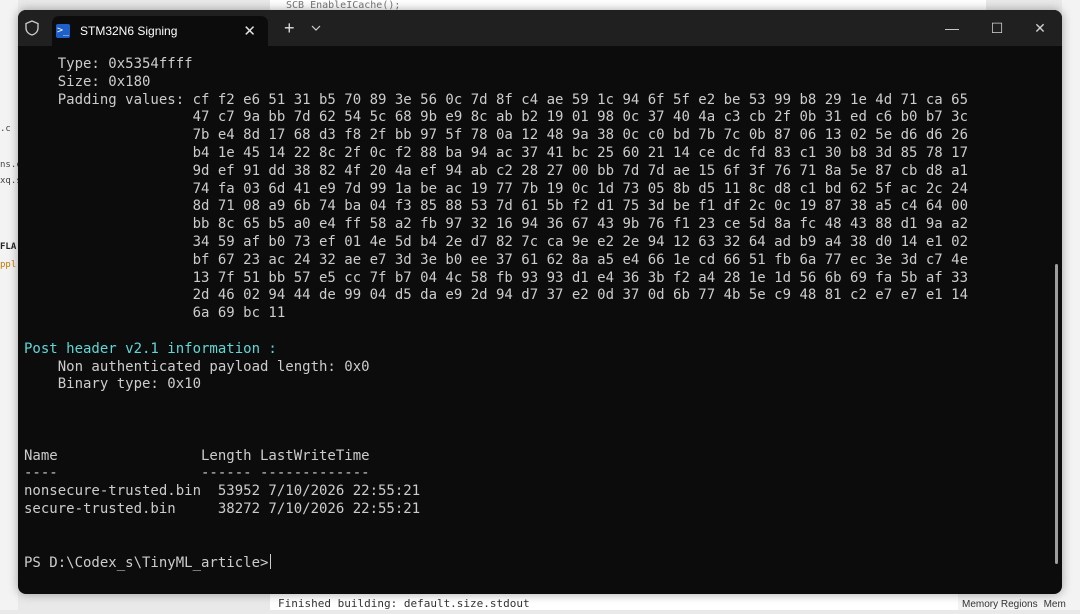  What do you see at coordinates (952, 28) in the screenshot?
I see `minimize-button: —` at bounding box center [952, 28].